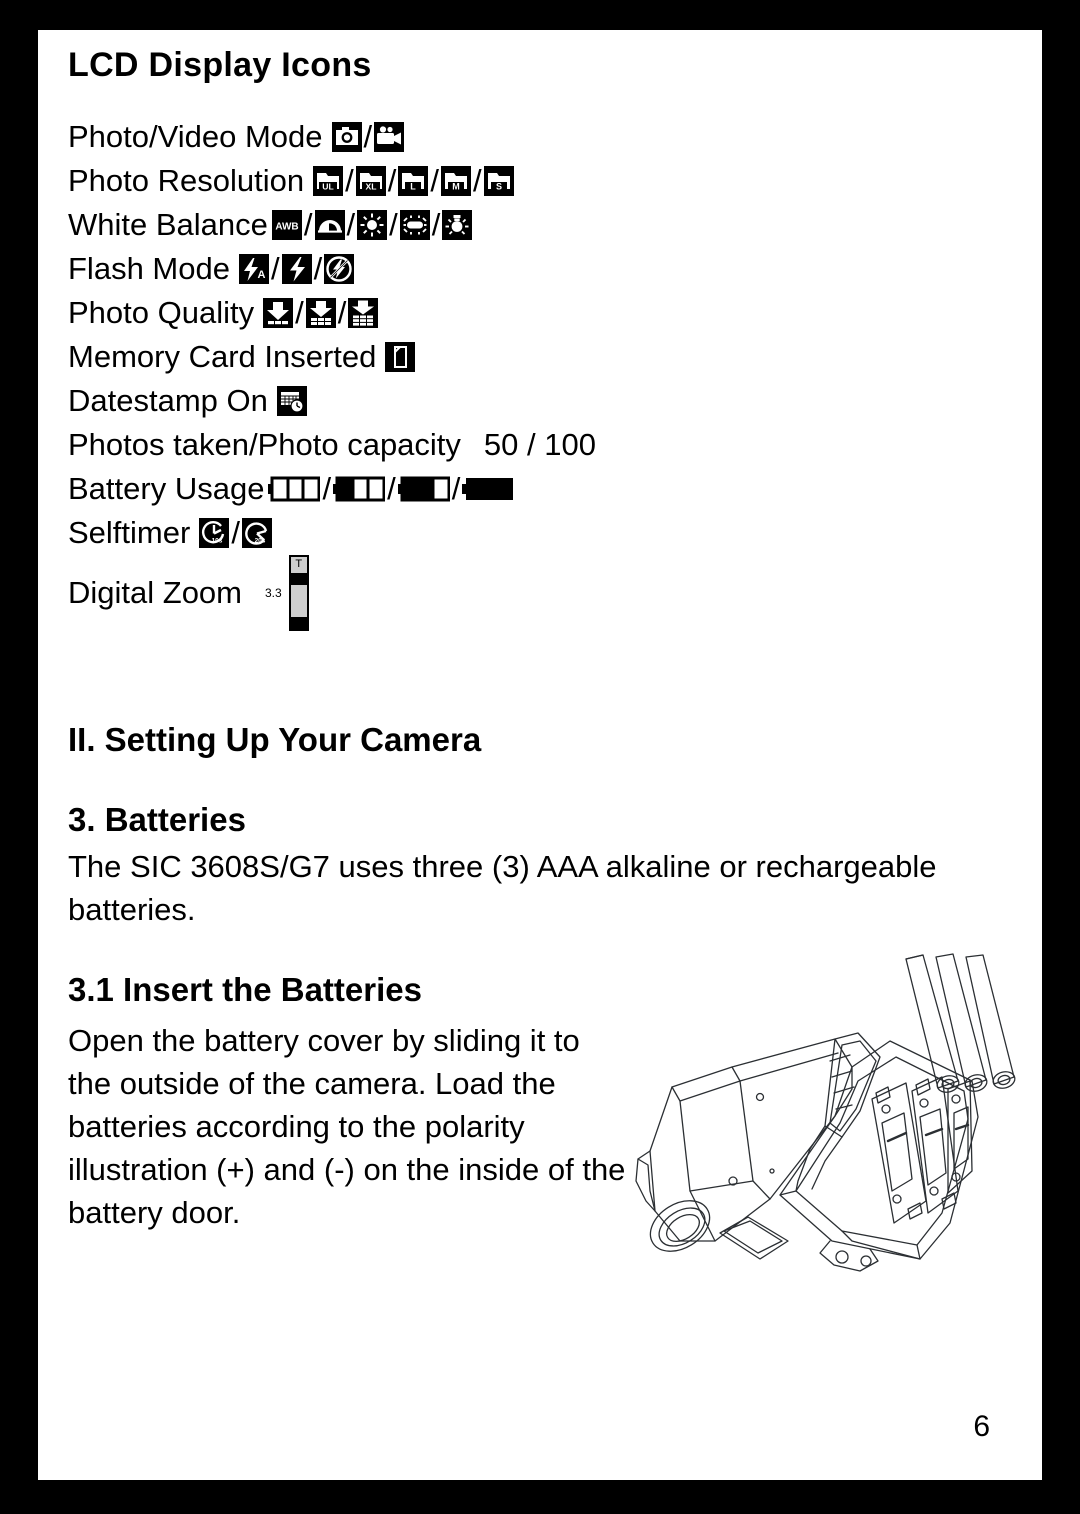  What do you see at coordinates (294, 489) in the screenshot?
I see `battery-empty-icon` at bounding box center [294, 489].